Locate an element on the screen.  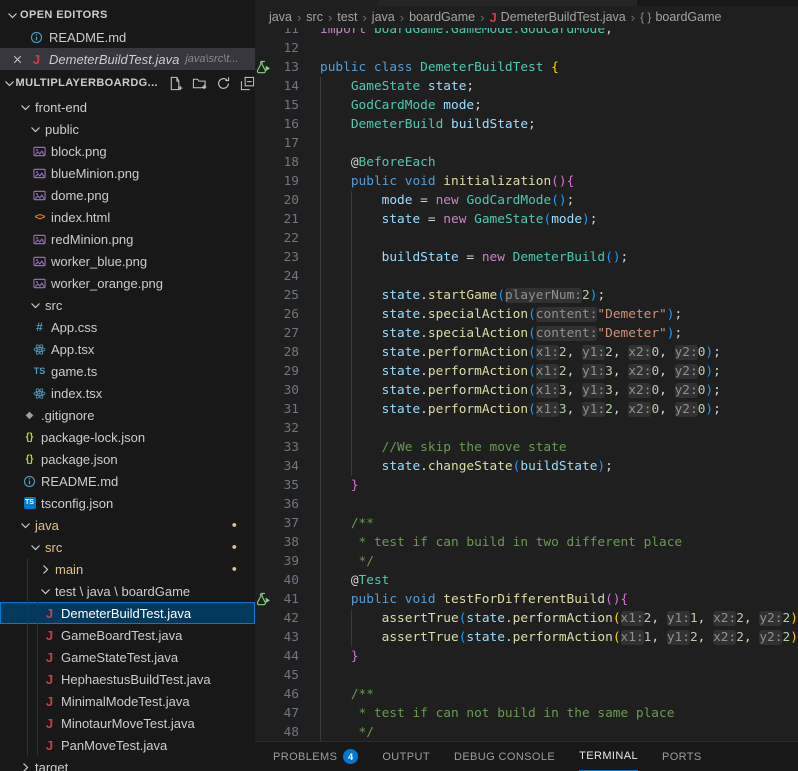
breadcrumb-item-src: src is located at coordinates (314, 17).